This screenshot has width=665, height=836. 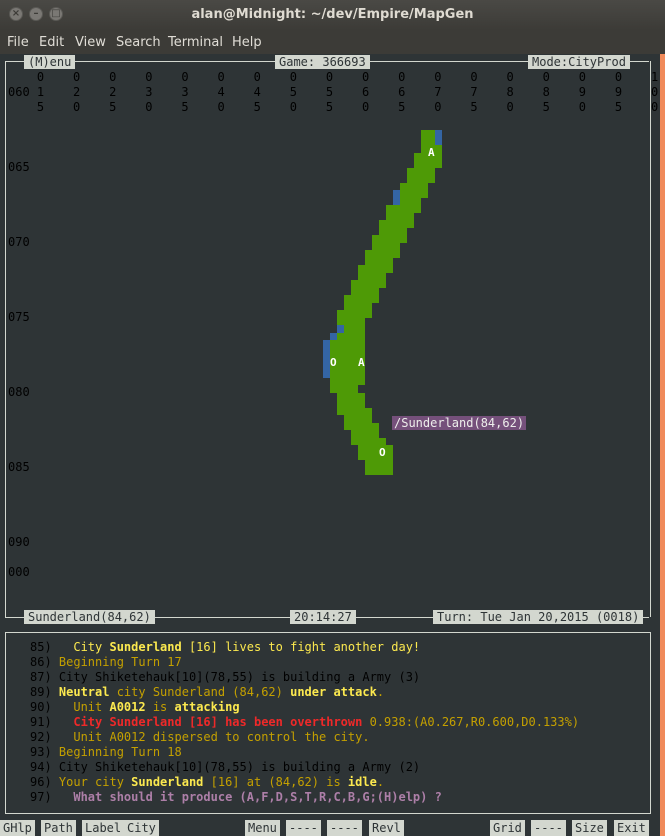 I want to click on menu-terminal: Terminal, so click(x=195, y=42).